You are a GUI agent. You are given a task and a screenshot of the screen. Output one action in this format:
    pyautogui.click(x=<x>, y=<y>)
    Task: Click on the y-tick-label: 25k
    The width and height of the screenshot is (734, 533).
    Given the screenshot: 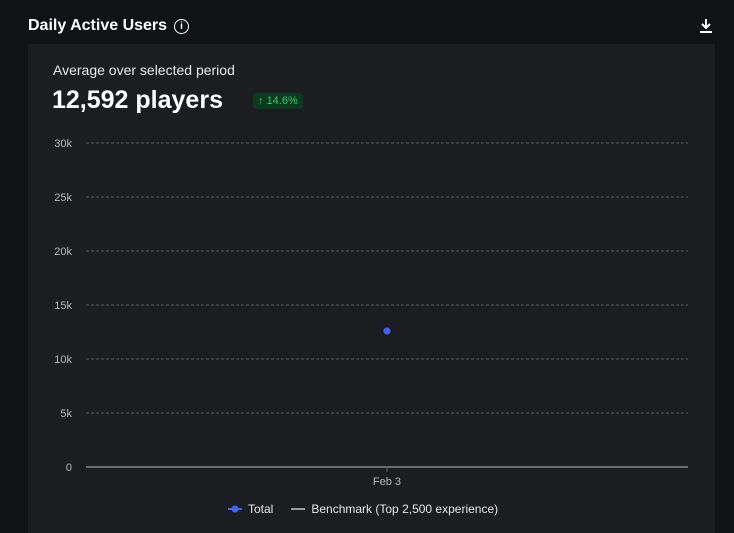 What is the action you would take?
    pyautogui.click(x=63, y=198)
    